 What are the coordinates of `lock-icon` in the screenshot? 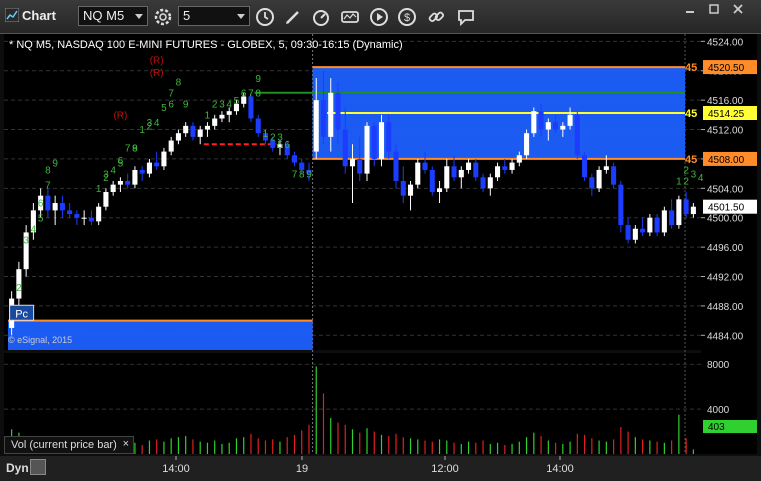 It's located at (38, 467).